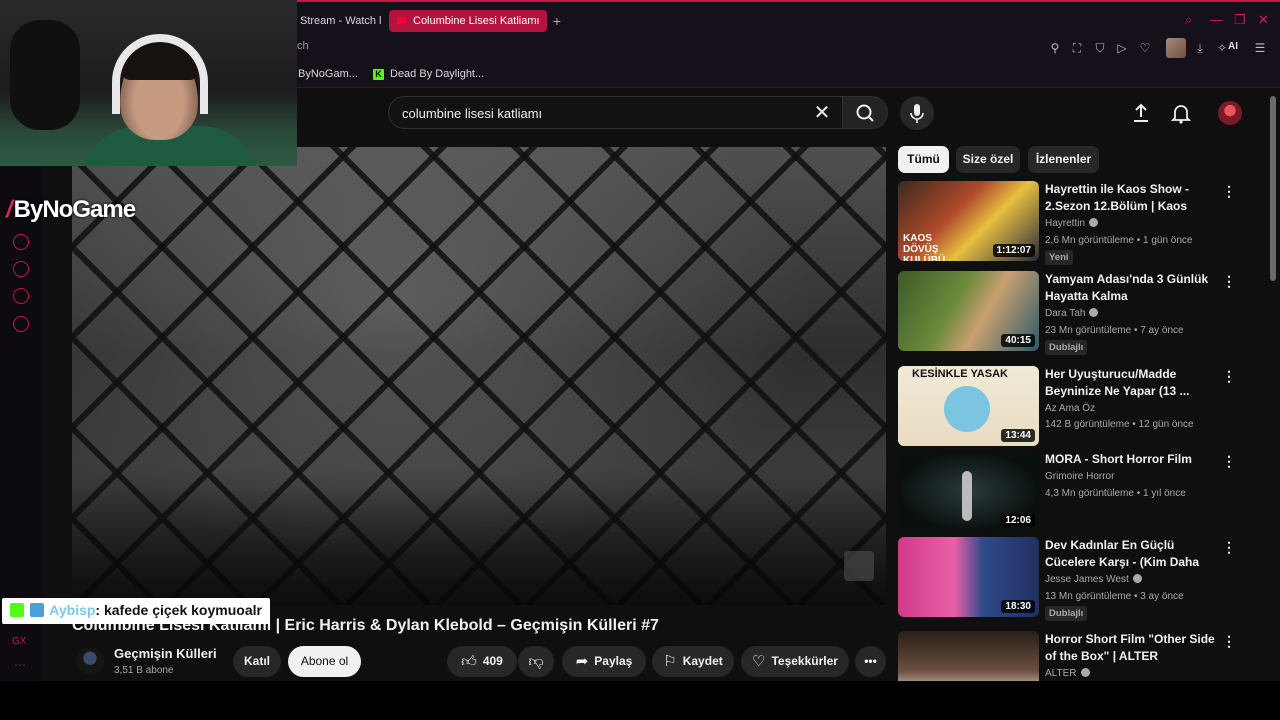 Image resolution: width=1280 pixels, height=720 pixels. Describe the element at coordinates (482, 661) in the screenshot. I see `like-button: 👍︎ 409` at that location.